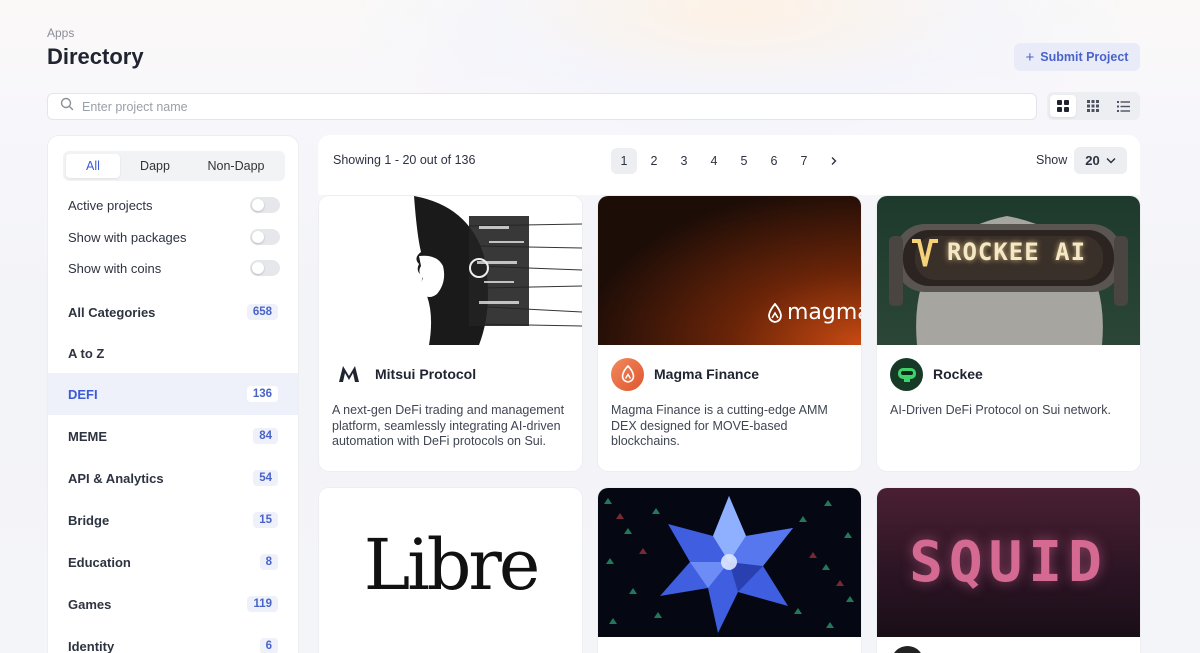  Describe the element at coordinates (87, 436) in the screenshot. I see `category-label: MEME` at that location.